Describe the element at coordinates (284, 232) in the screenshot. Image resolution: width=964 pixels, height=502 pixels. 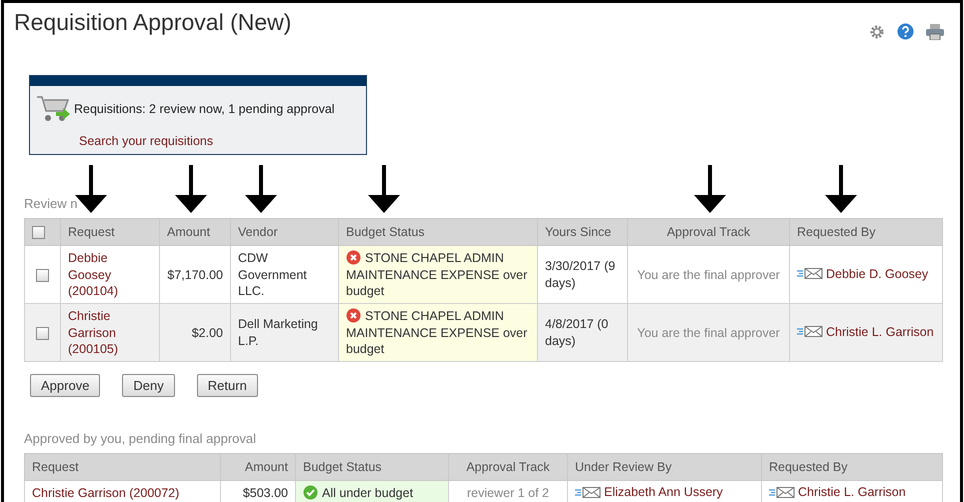
I see `column-header: Vendor` at that location.